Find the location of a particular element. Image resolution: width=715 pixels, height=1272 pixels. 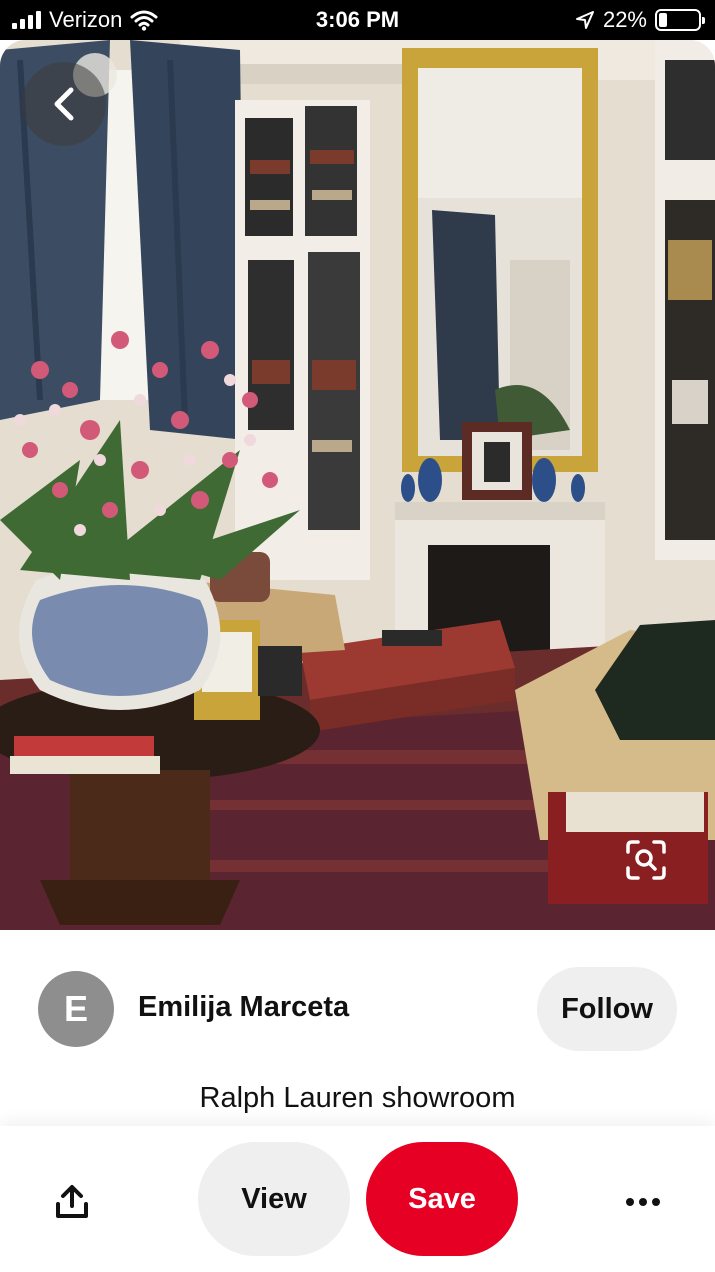

status-bar: Verizon 3:06 PM 22% is located at coordinates (357, 20).